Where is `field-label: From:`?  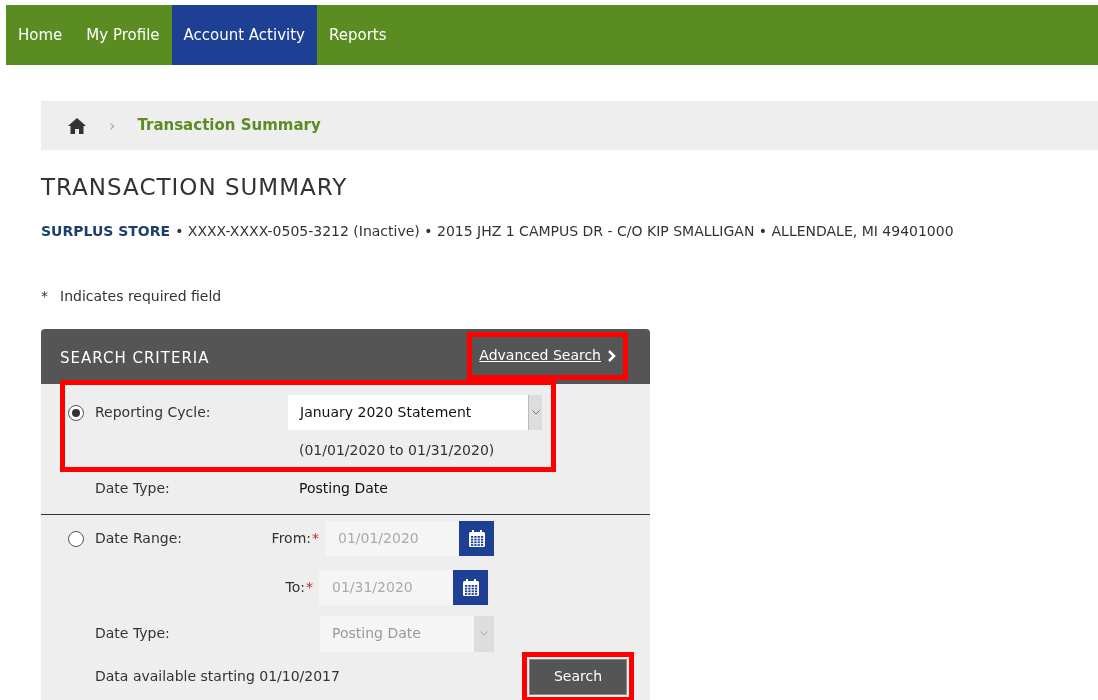
field-label: From: is located at coordinates (291, 538).